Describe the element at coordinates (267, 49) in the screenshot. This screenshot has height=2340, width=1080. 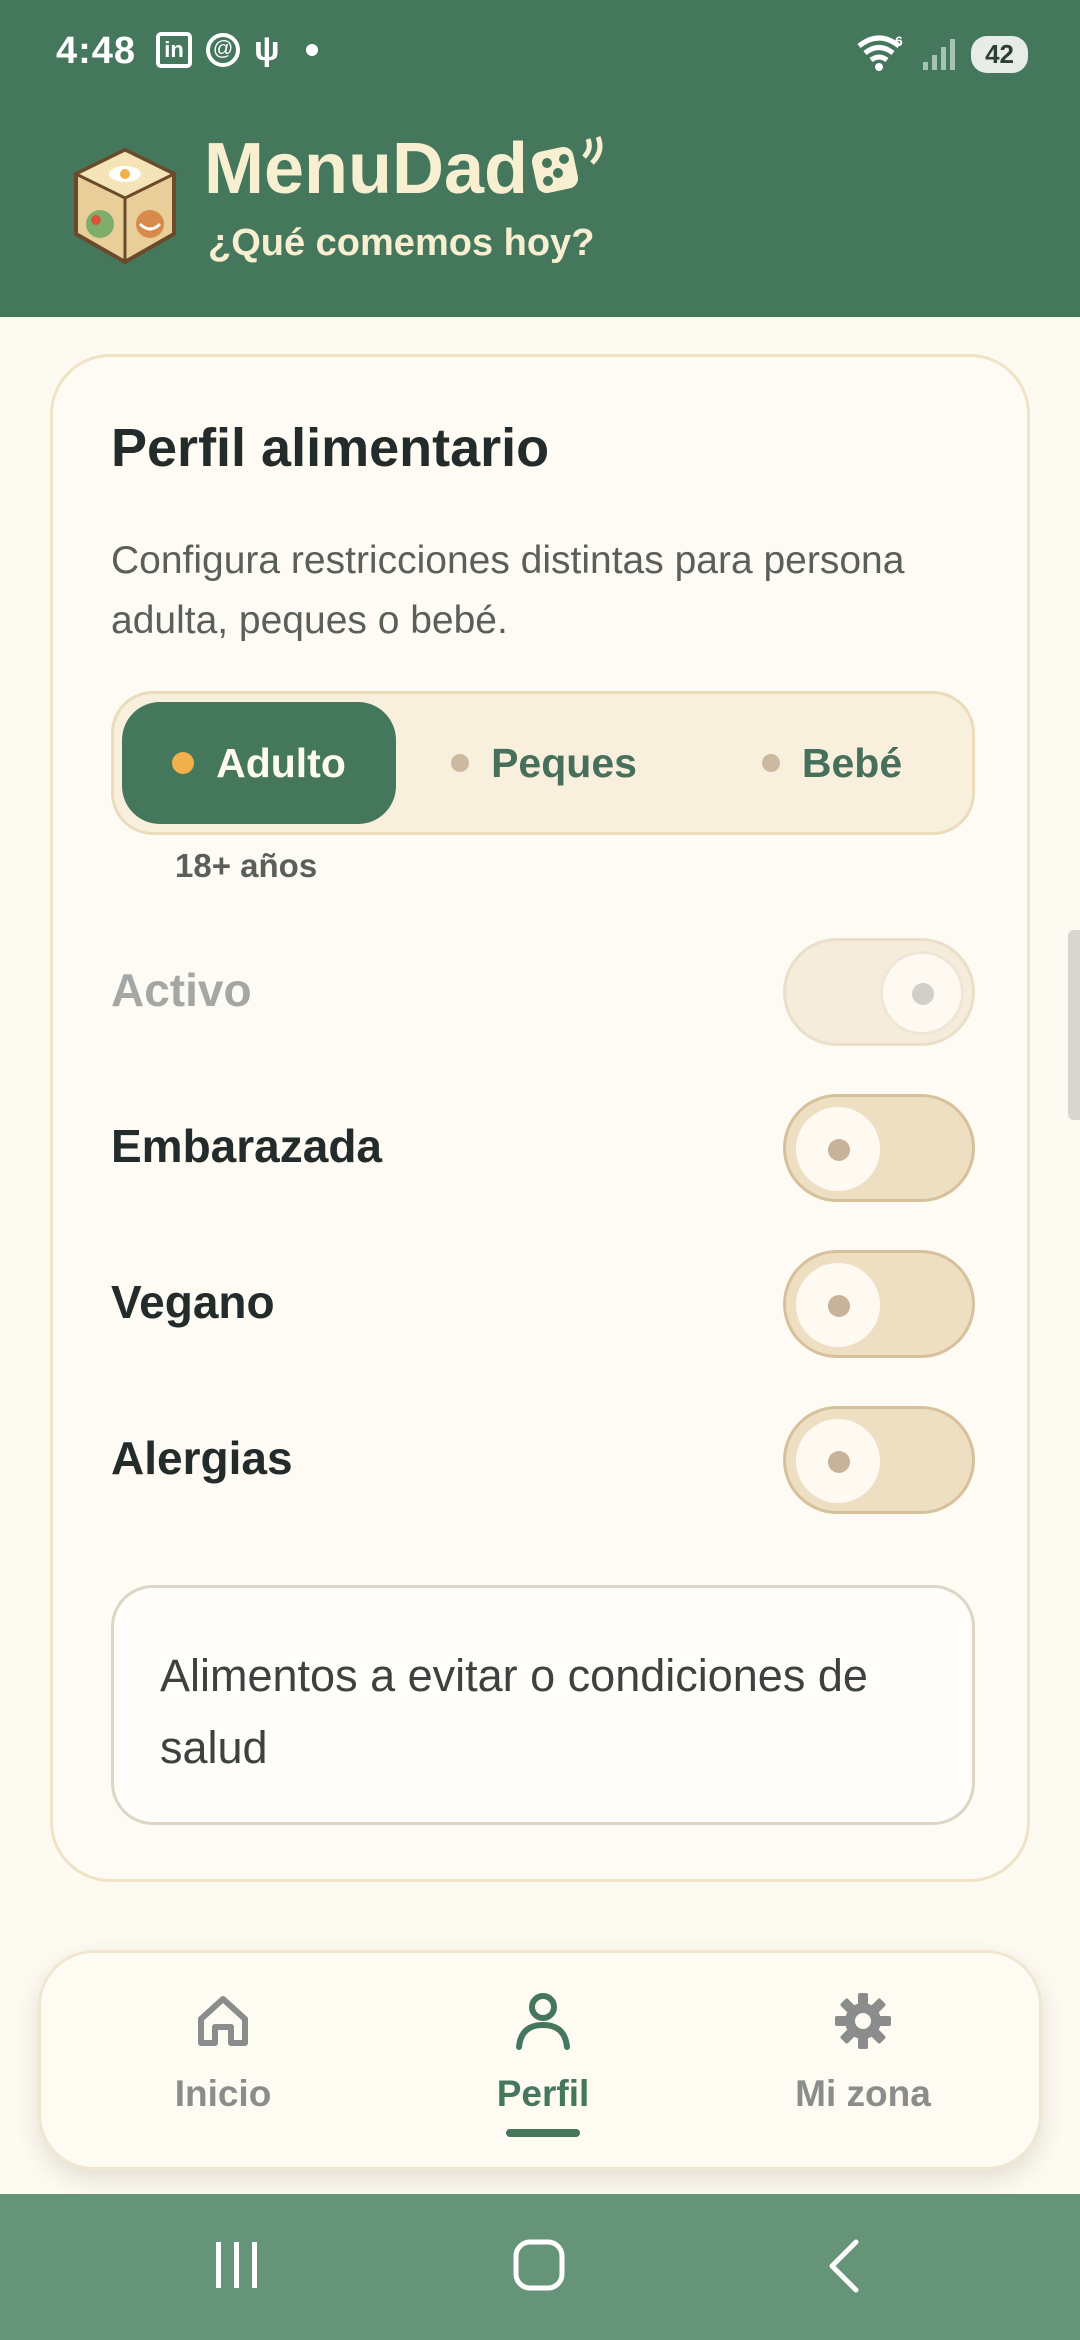
I see `usb-icon: ψ` at that location.